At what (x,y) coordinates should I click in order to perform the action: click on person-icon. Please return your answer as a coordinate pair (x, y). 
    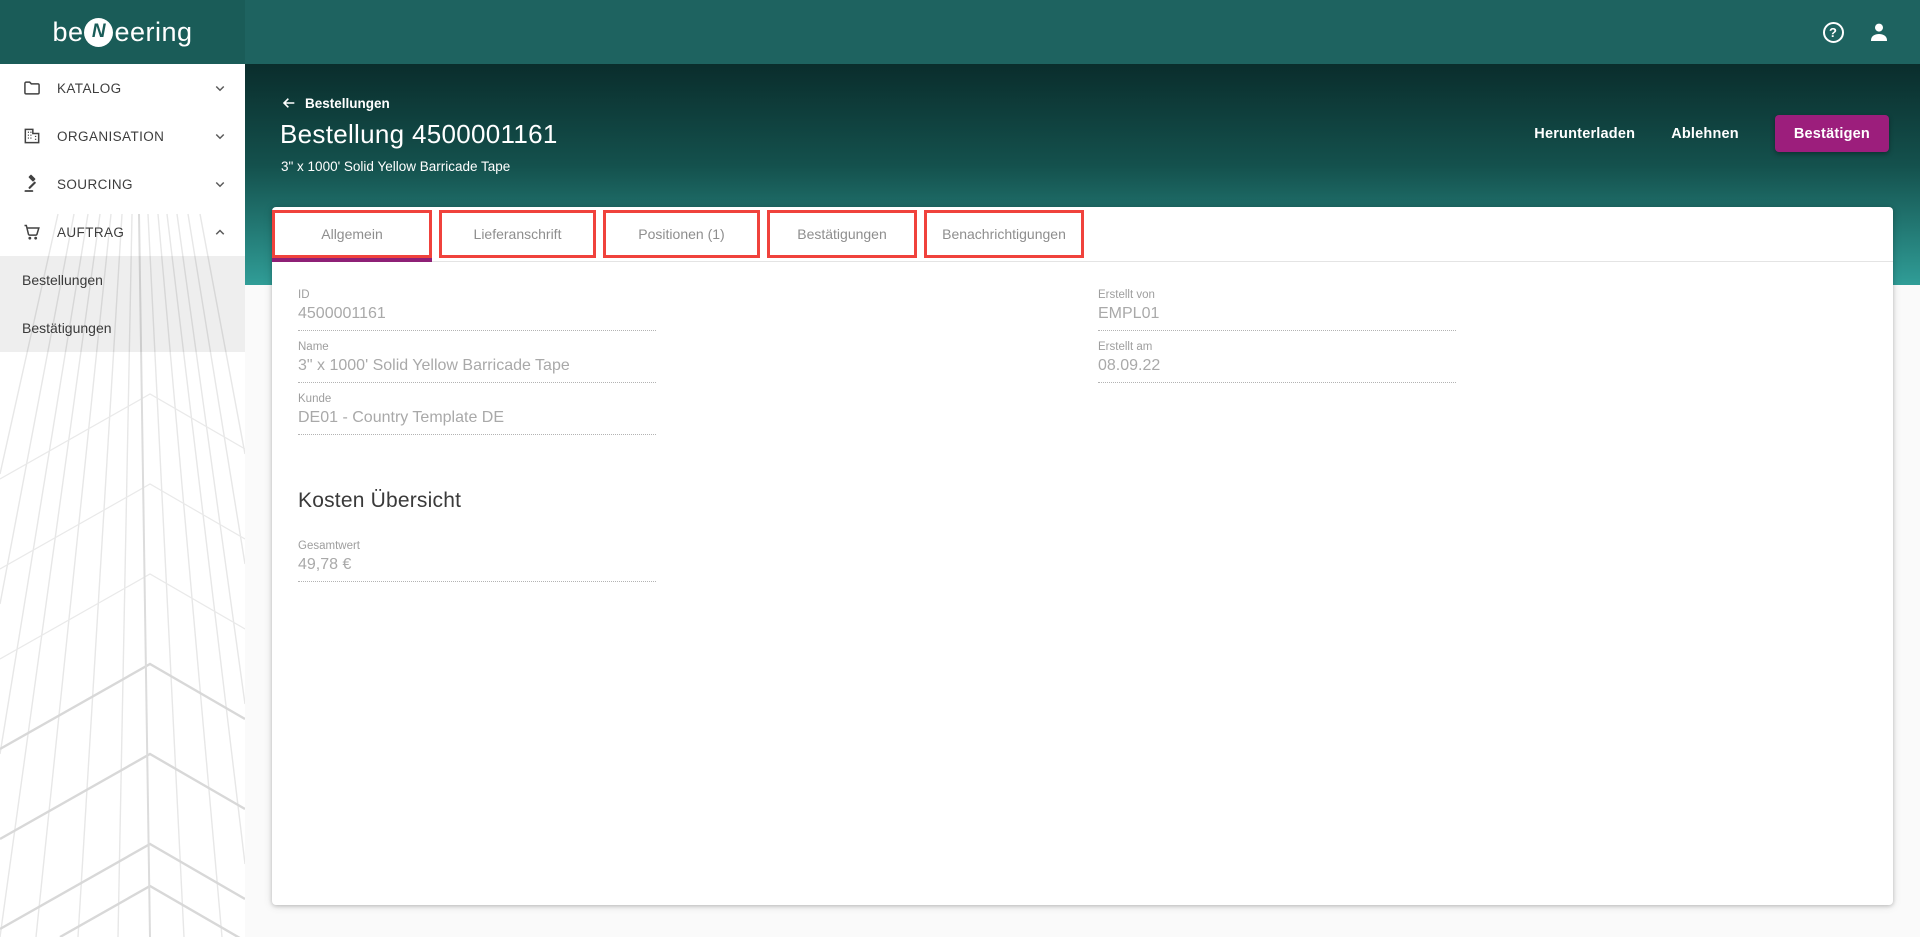
    Looking at the image, I should click on (1879, 32).